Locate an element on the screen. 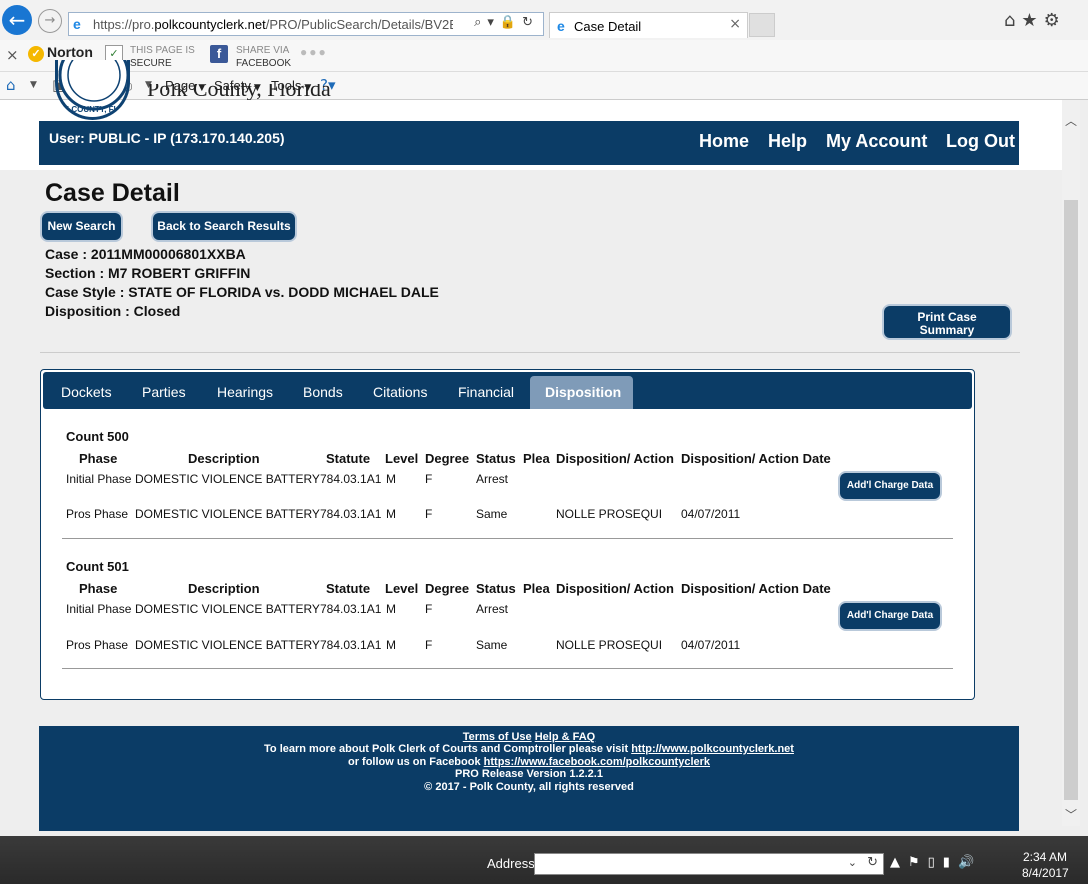 The image size is (1088, 884). new-search-button: New Search is located at coordinates (81, 226).